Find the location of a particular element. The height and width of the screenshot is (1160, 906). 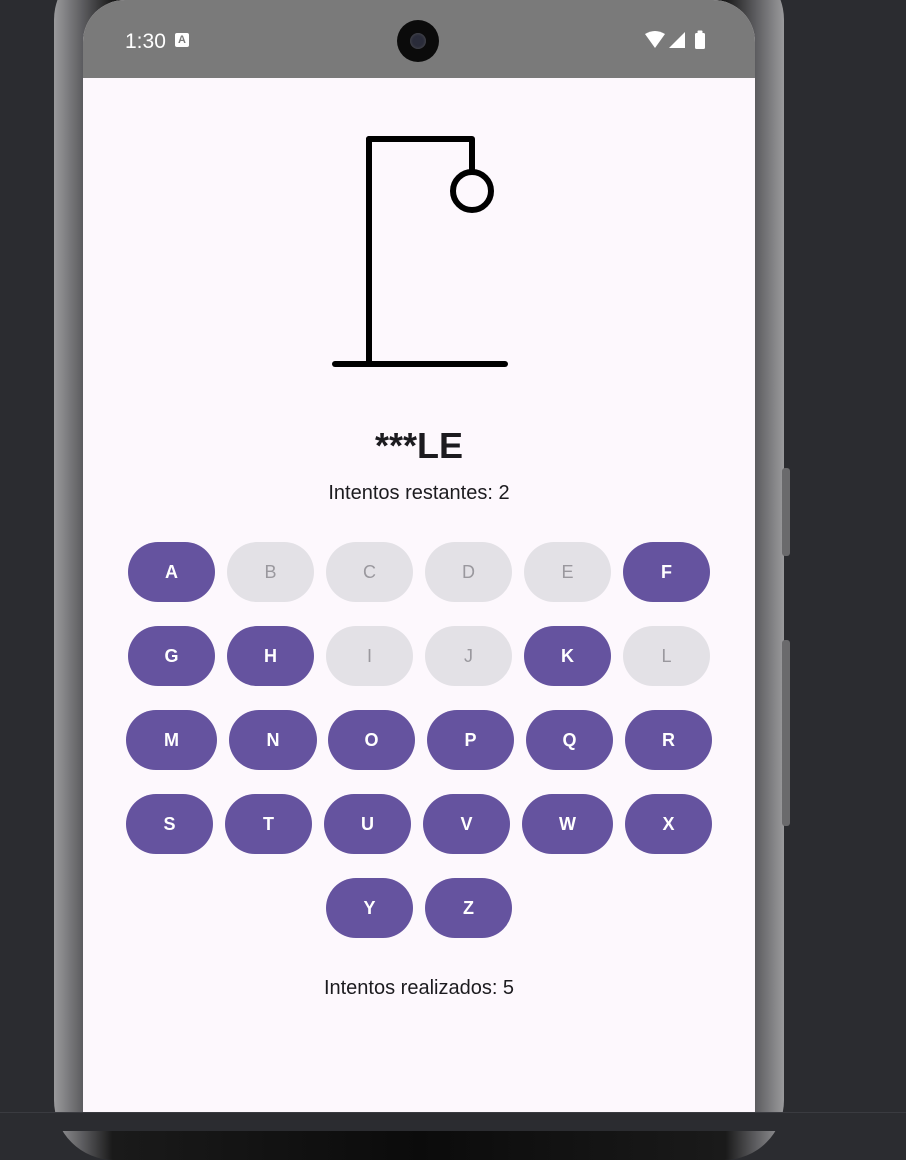

key-x: X is located at coordinates (668, 824).